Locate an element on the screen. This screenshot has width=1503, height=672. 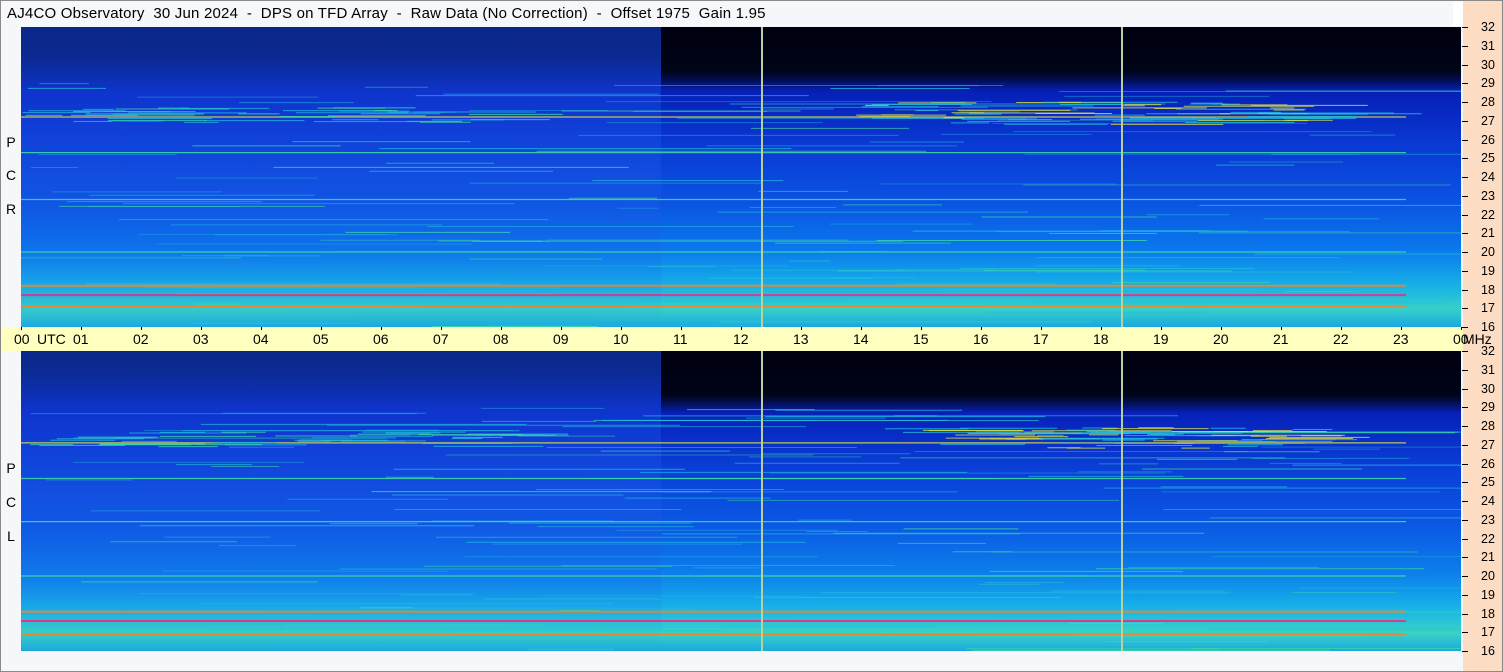
lcp-frequency-tick-label: 25 is located at coordinates (1488, 482).